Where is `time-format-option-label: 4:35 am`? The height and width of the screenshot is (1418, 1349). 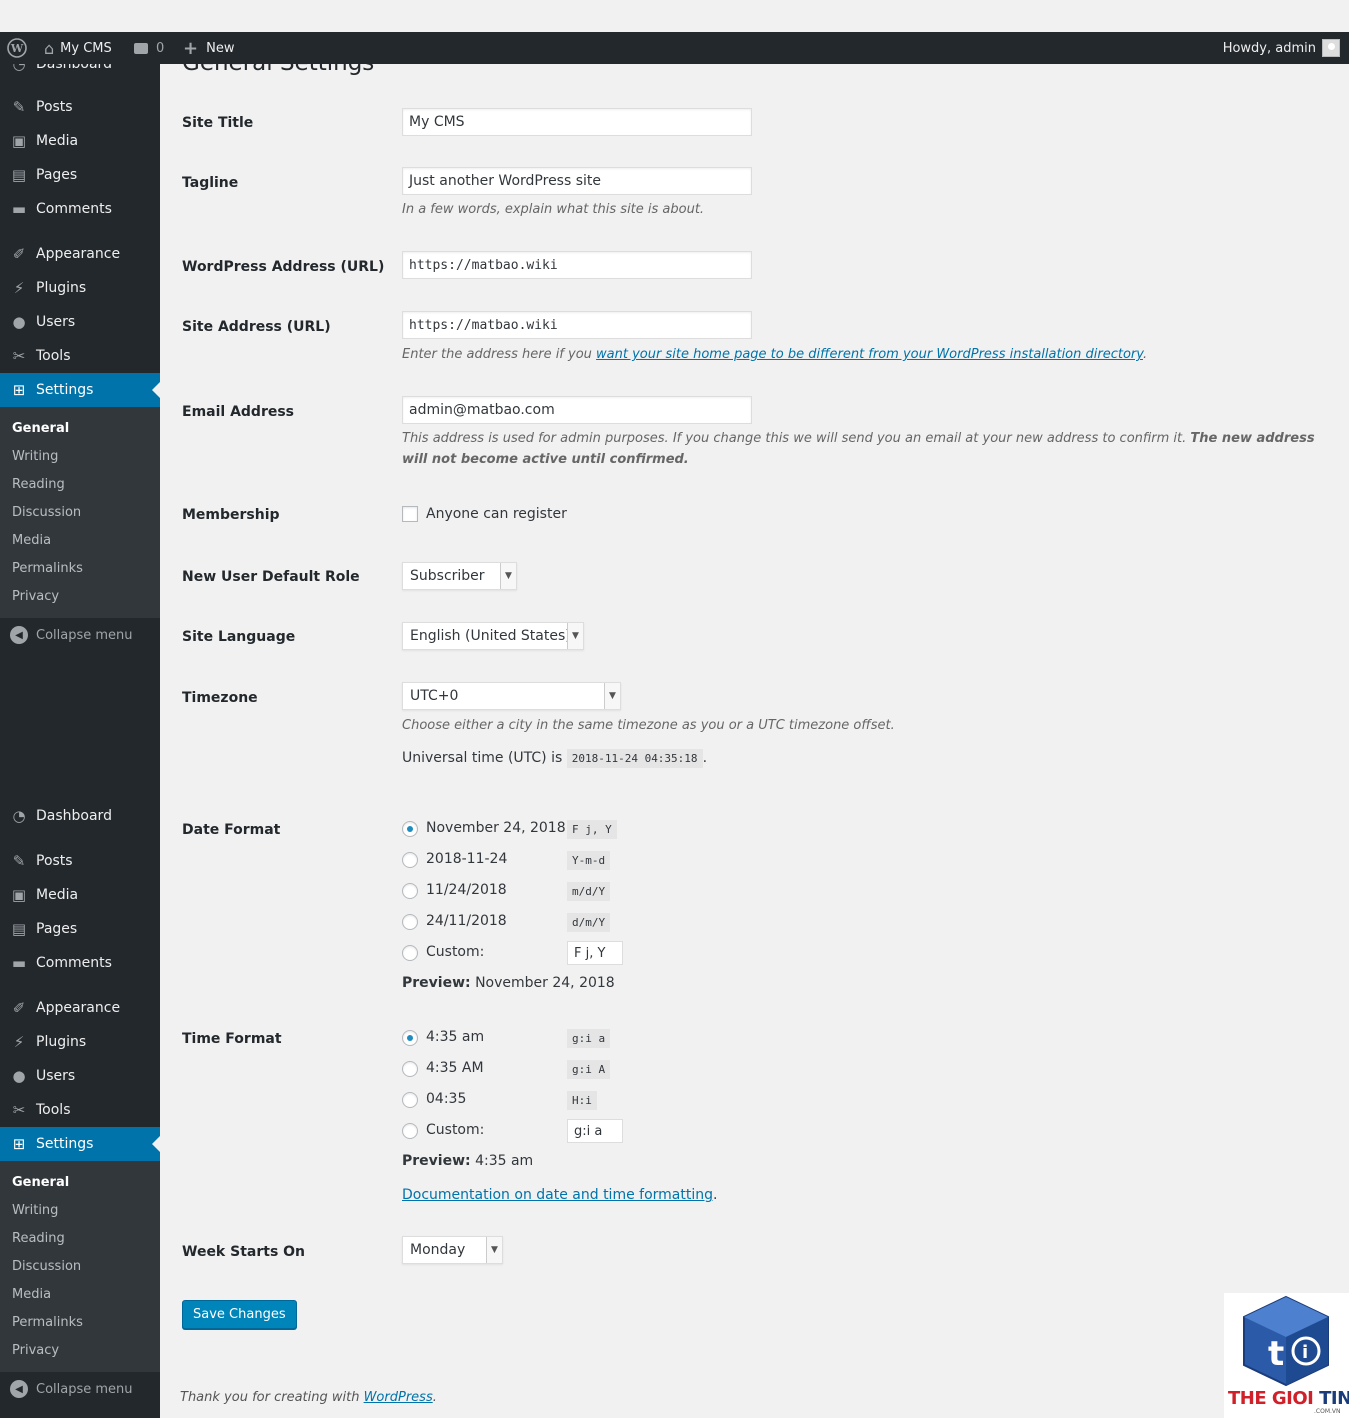 time-format-option-label: 4:35 am is located at coordinates (455, 1037).